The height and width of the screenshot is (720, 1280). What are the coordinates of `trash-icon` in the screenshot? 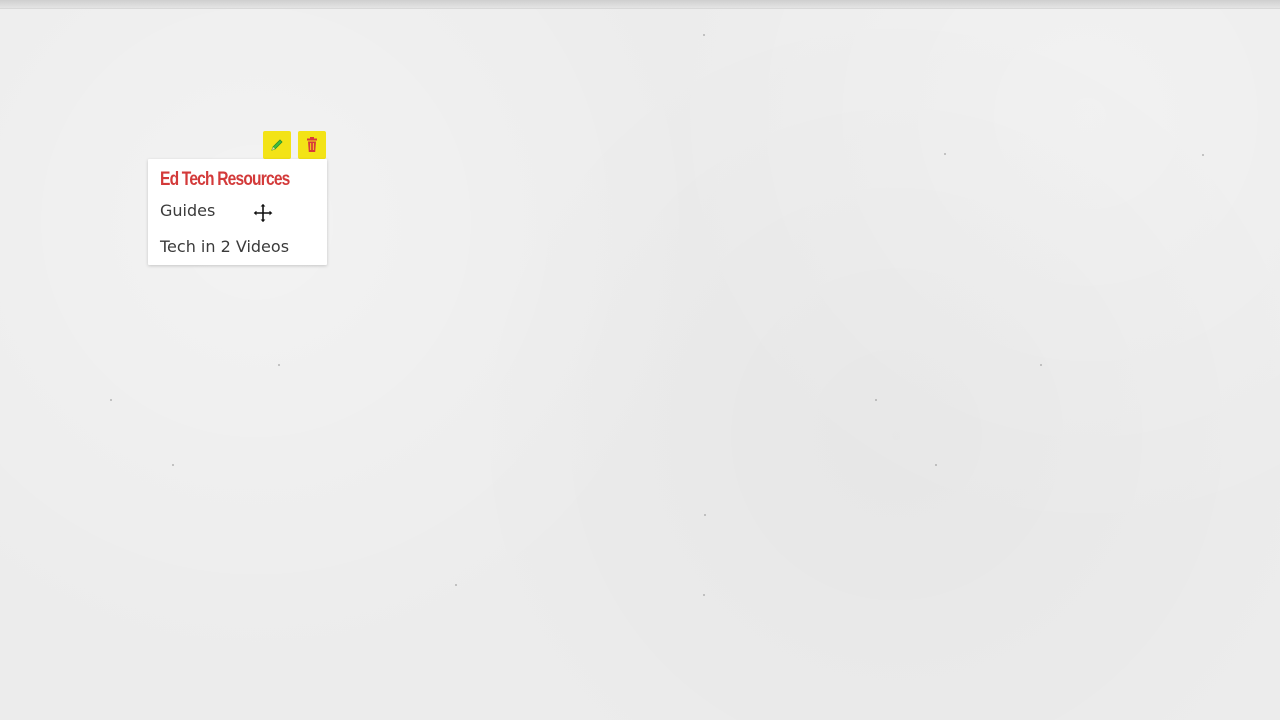 It's located at (312, 144).